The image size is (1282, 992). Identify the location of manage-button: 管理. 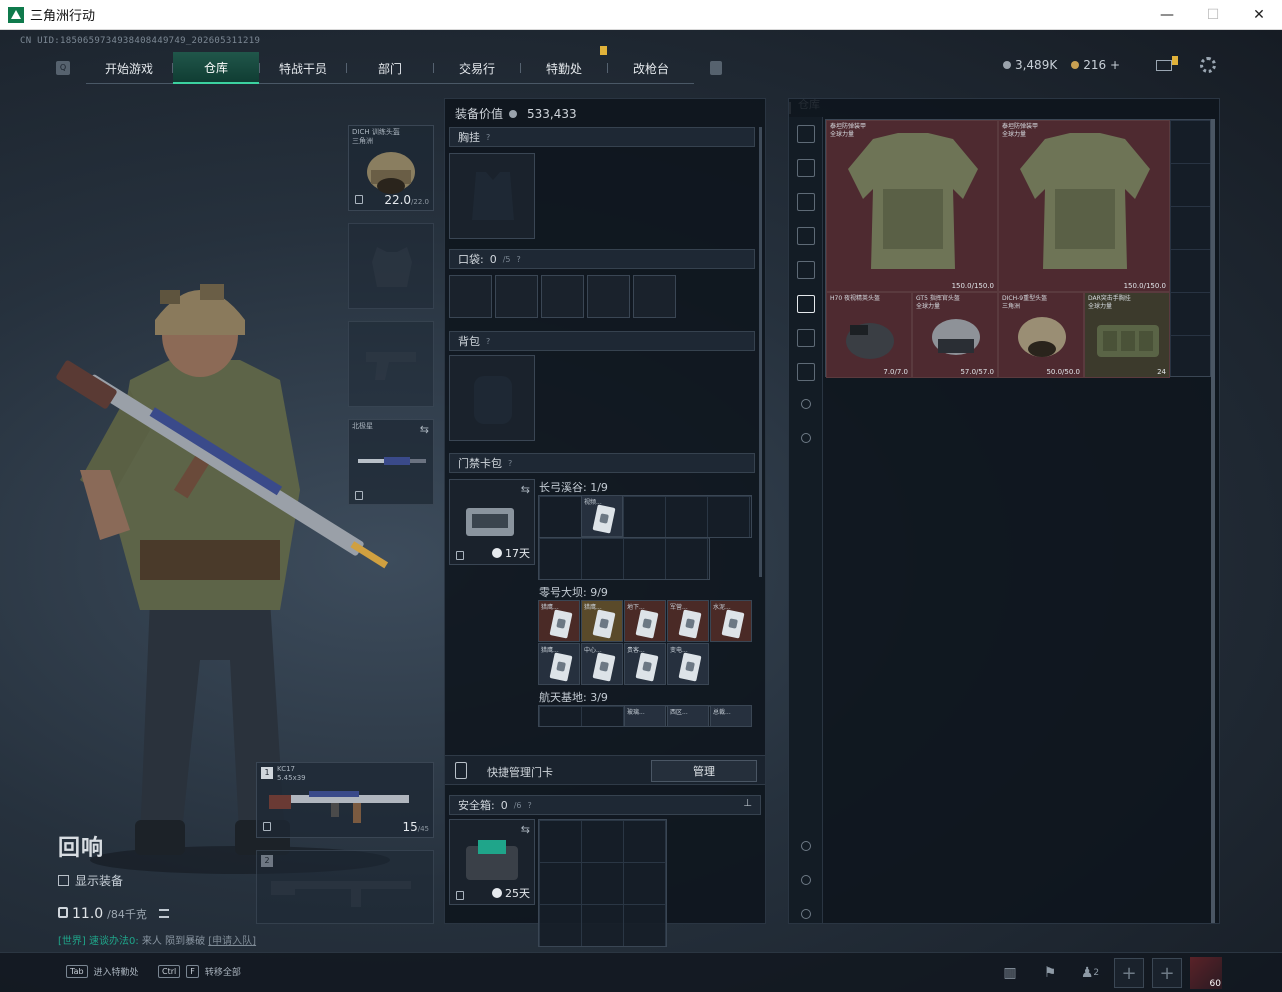
(704, 771).